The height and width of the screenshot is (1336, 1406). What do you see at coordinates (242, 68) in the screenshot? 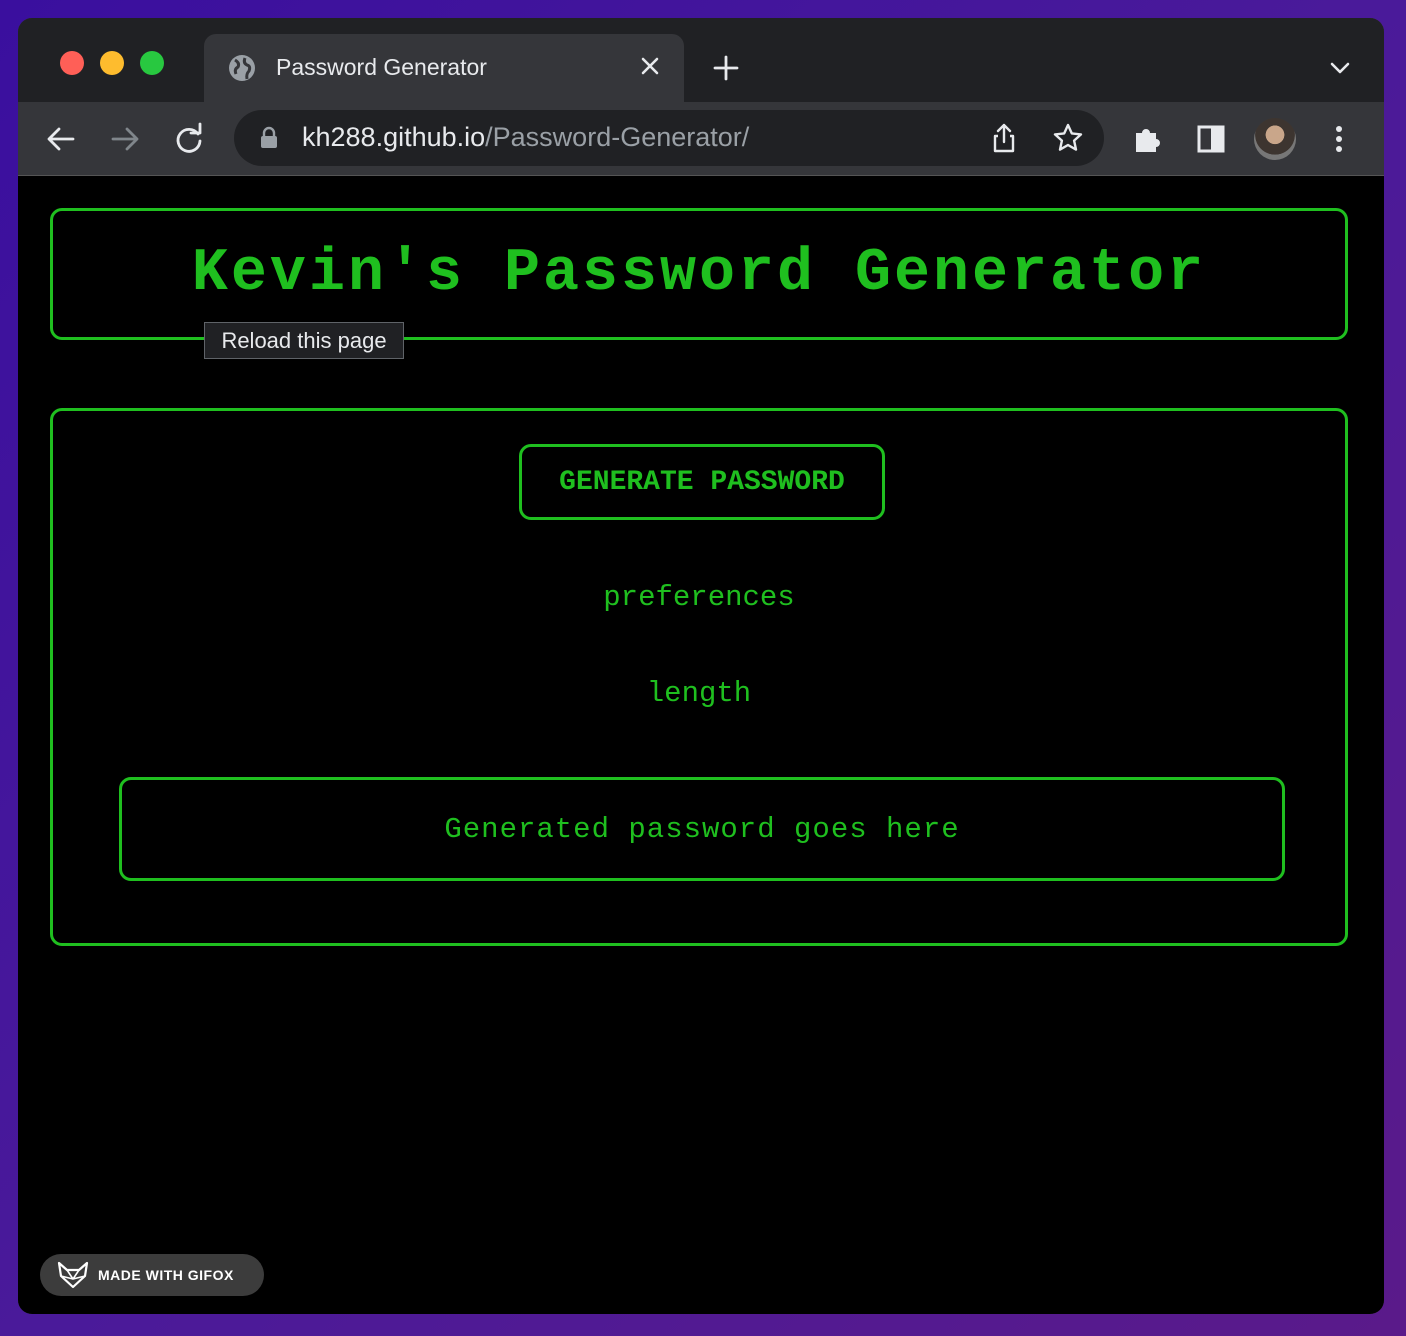
I see `globe-icon` at bounding box center [242, 68].